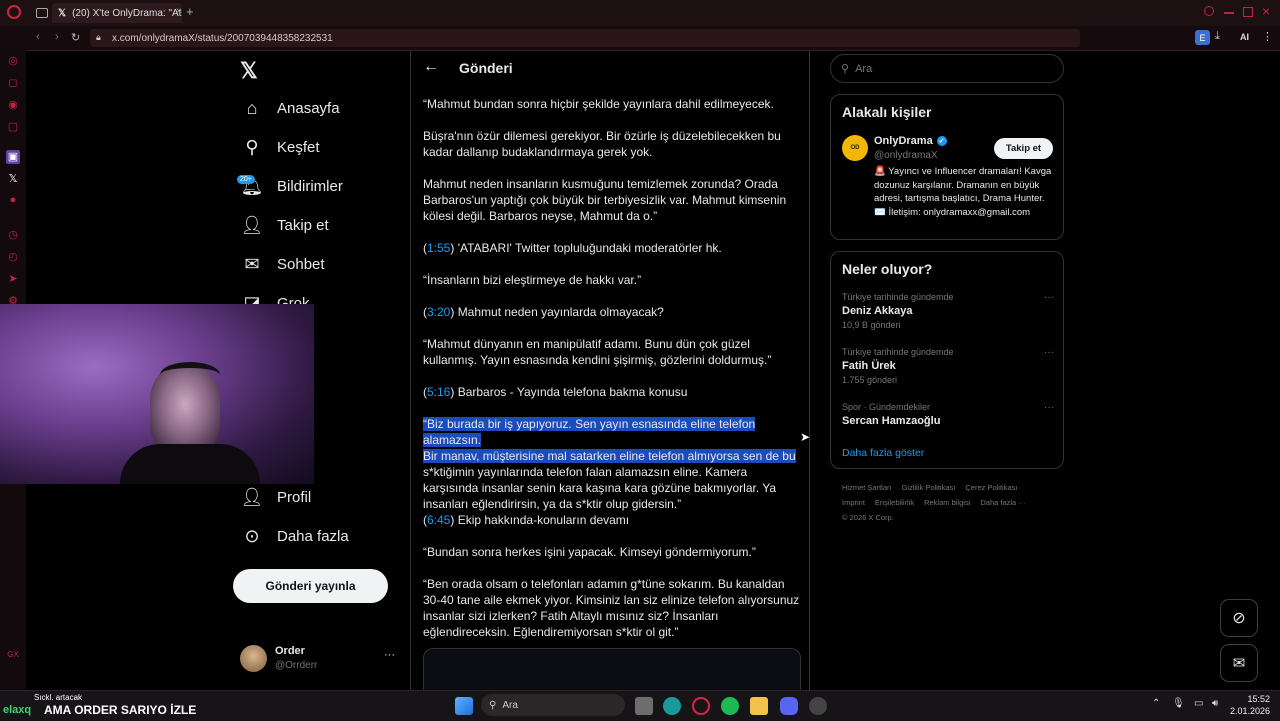 This screenshot has width=1280, height=721. I want to click on start-icon, so click(464, 706).